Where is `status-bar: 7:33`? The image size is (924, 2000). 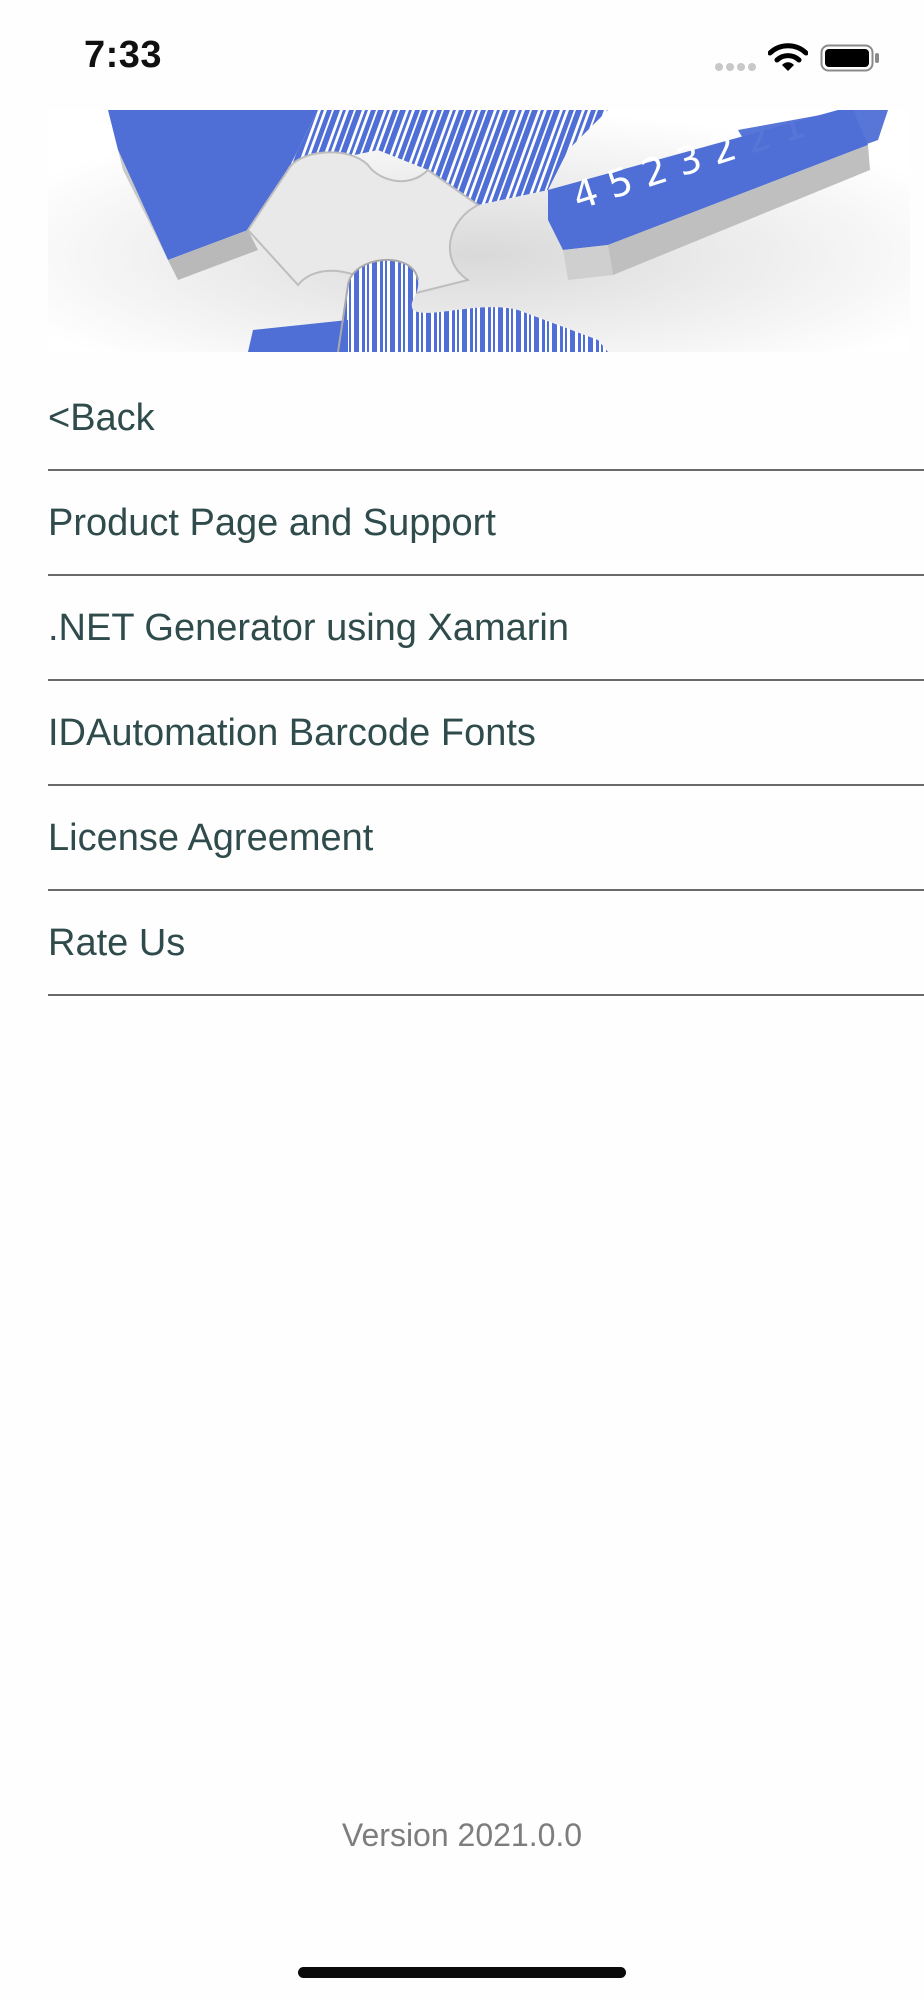
status-bar: 7:33 is located at coordinates (462, 55).